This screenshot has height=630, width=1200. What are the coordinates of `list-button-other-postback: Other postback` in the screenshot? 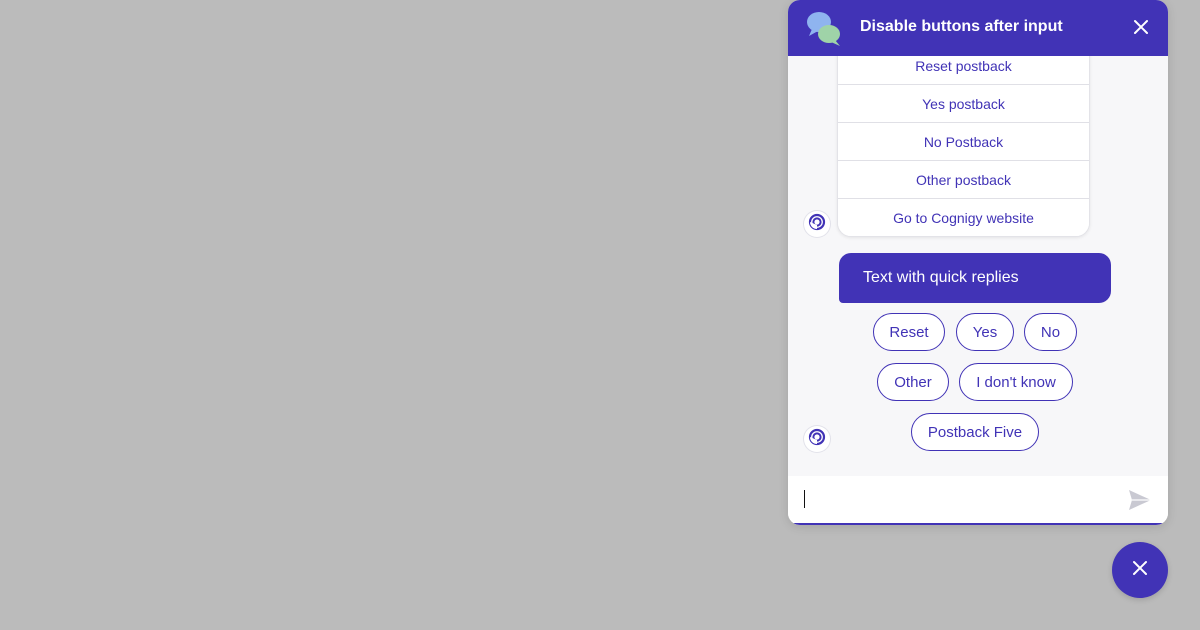 It's located at (963, 179).